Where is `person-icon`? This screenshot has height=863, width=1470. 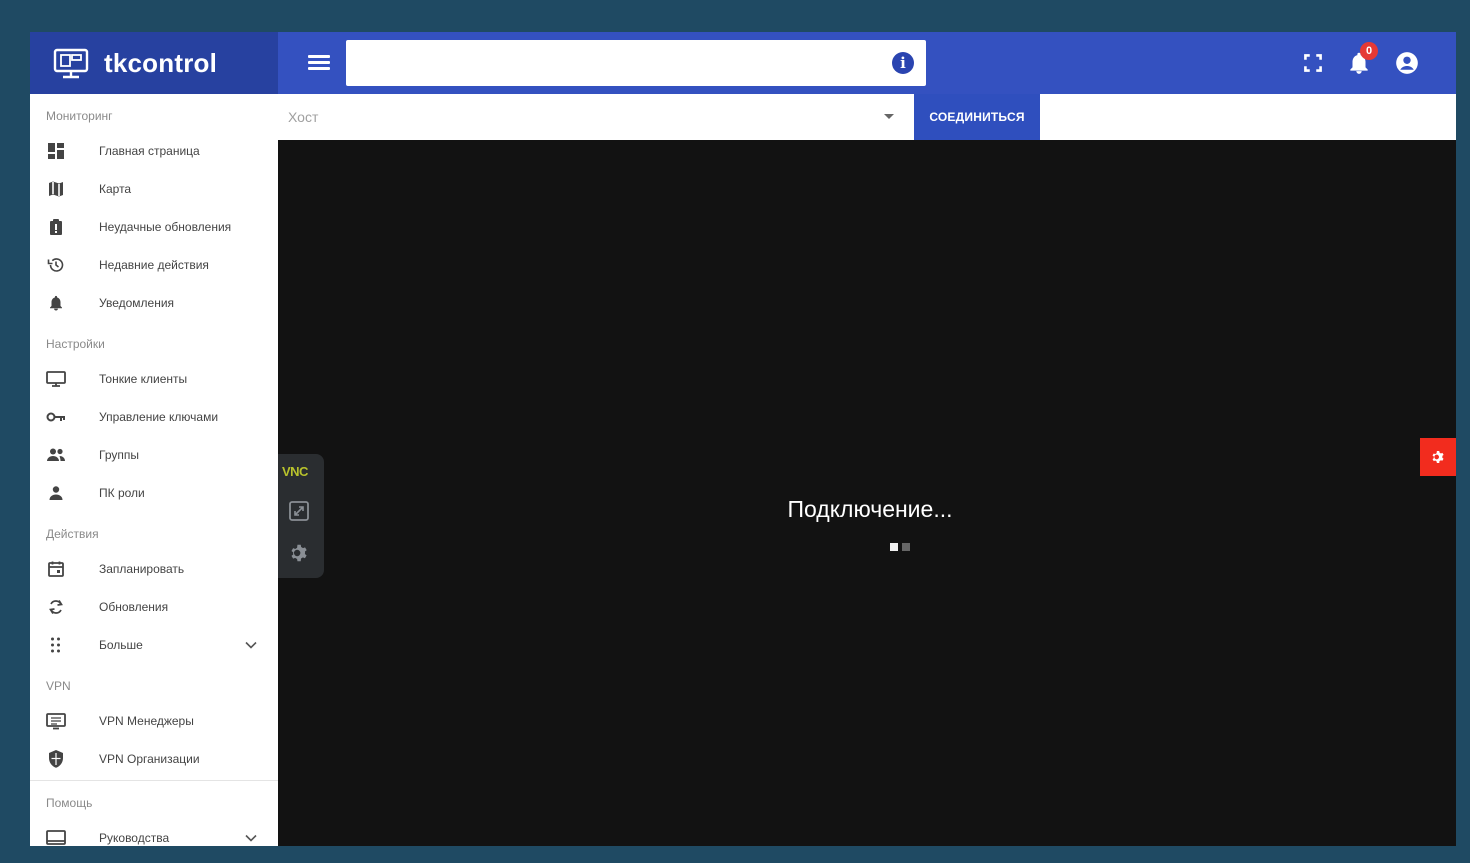 person-icon is located at coordinates (56, 493).